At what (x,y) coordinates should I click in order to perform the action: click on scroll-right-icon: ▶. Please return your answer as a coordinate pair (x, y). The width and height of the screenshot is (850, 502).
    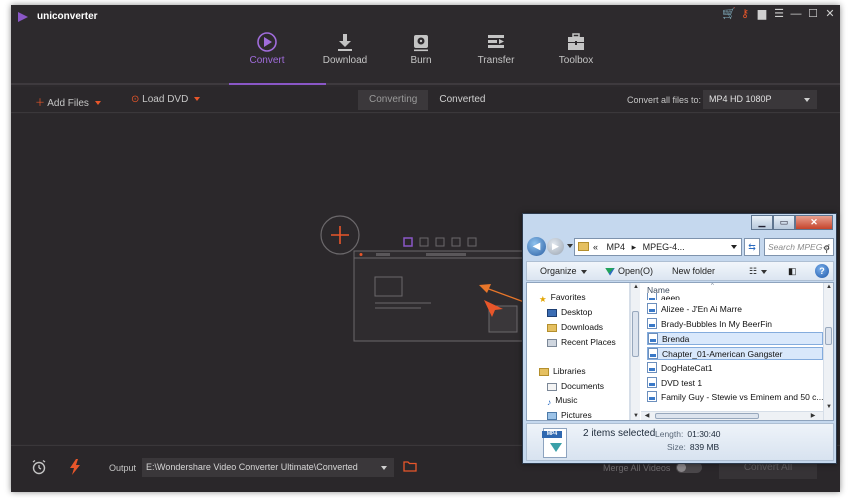
    Looking at the image, I should click on (813, 415).